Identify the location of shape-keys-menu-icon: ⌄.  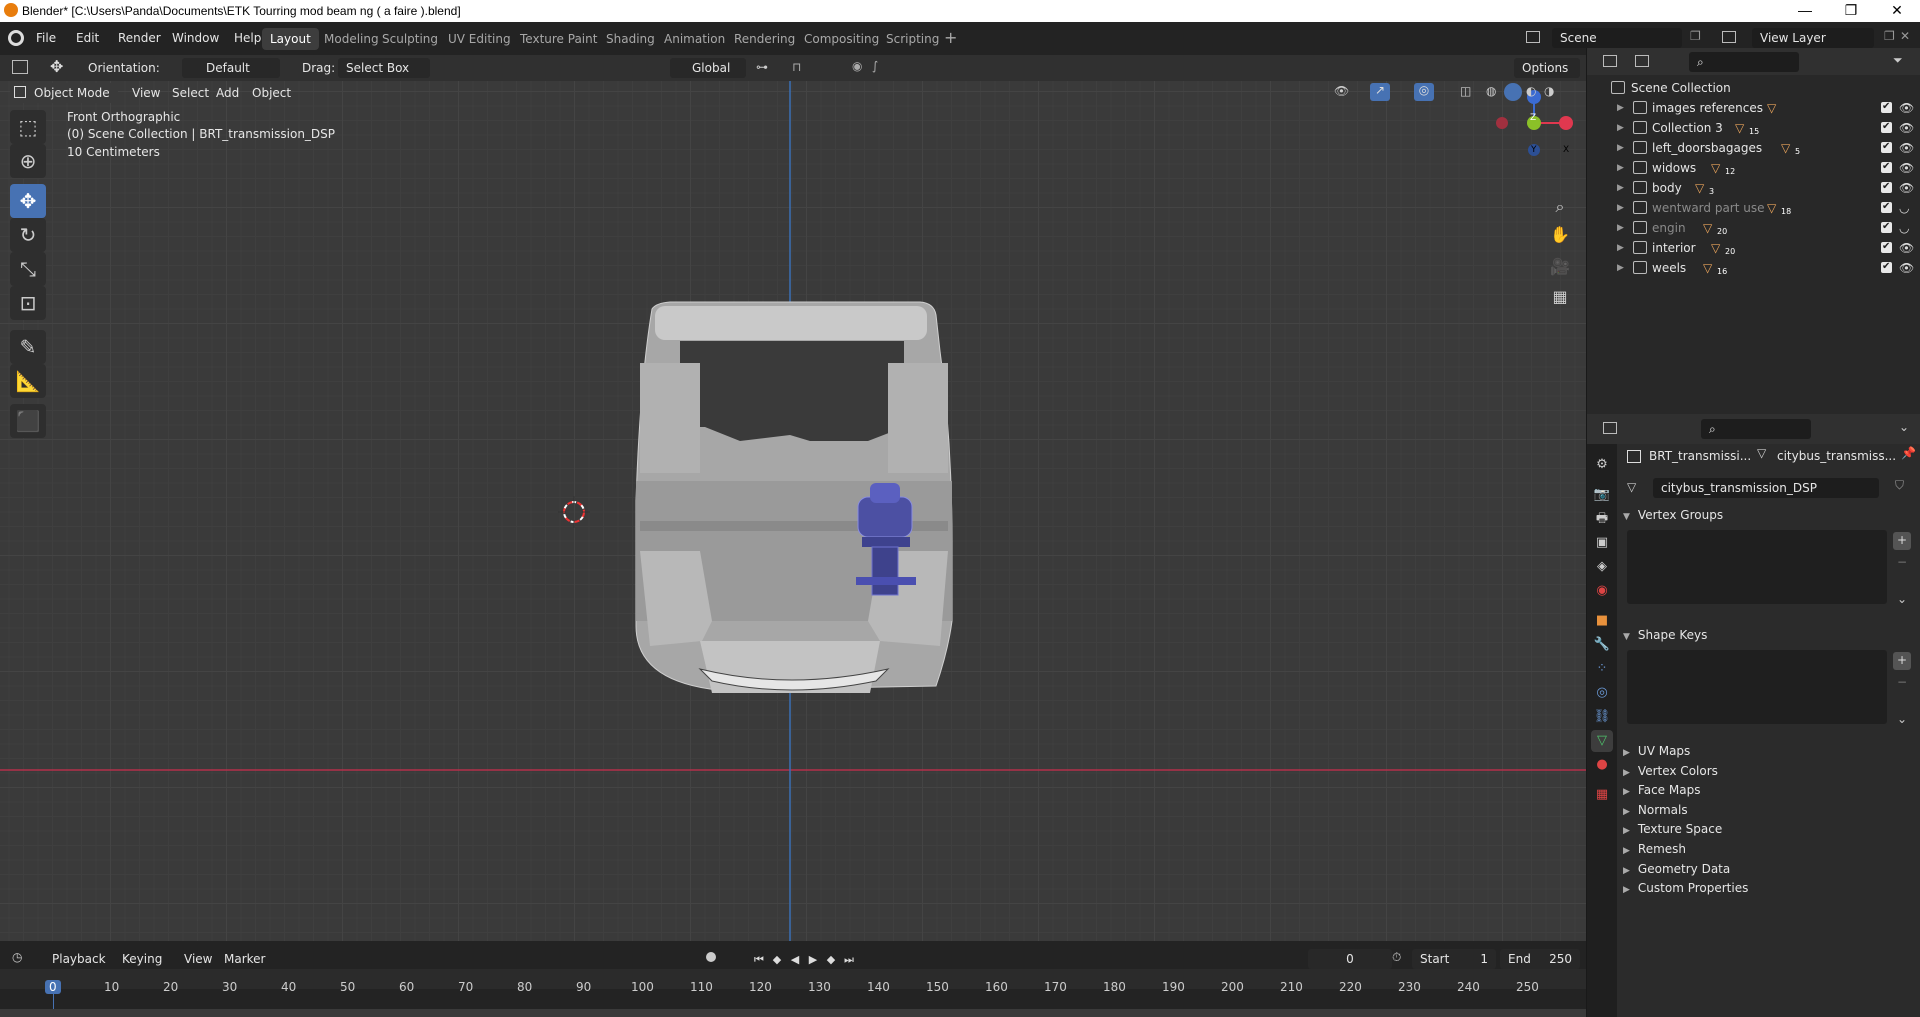
(1902, 719).